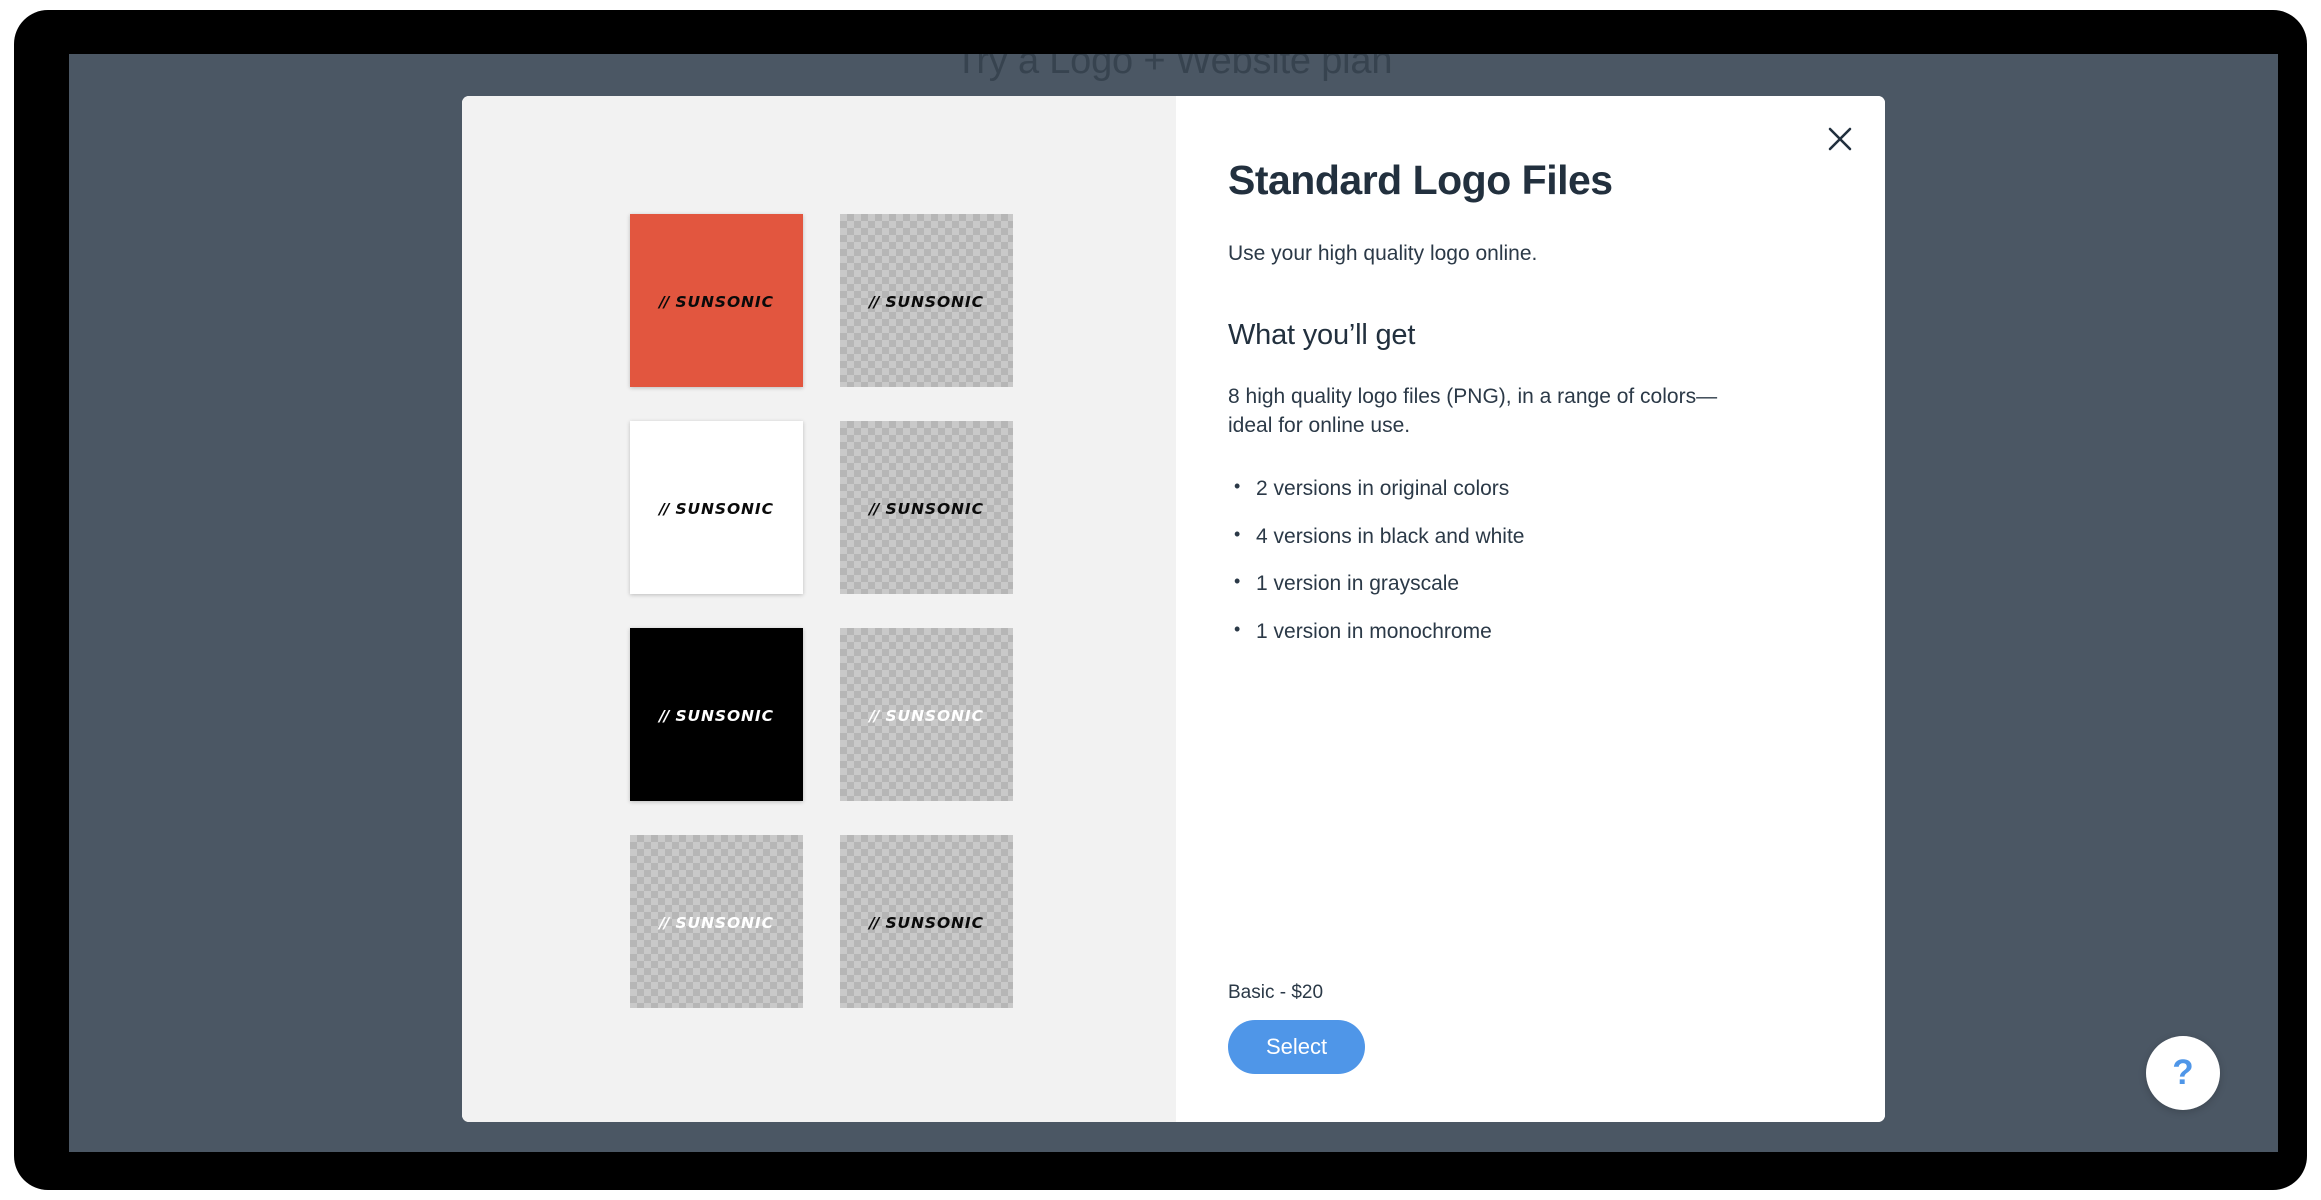 Image resolution: width=2321 pixels, height=1200 pixels. I want to click on price-and-action: Basic - $20 Select, so click(1297, 1028).